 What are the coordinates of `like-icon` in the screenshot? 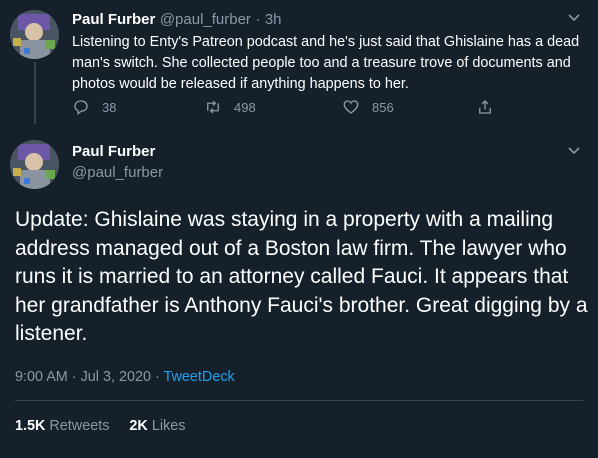 It's located at (351, 107).